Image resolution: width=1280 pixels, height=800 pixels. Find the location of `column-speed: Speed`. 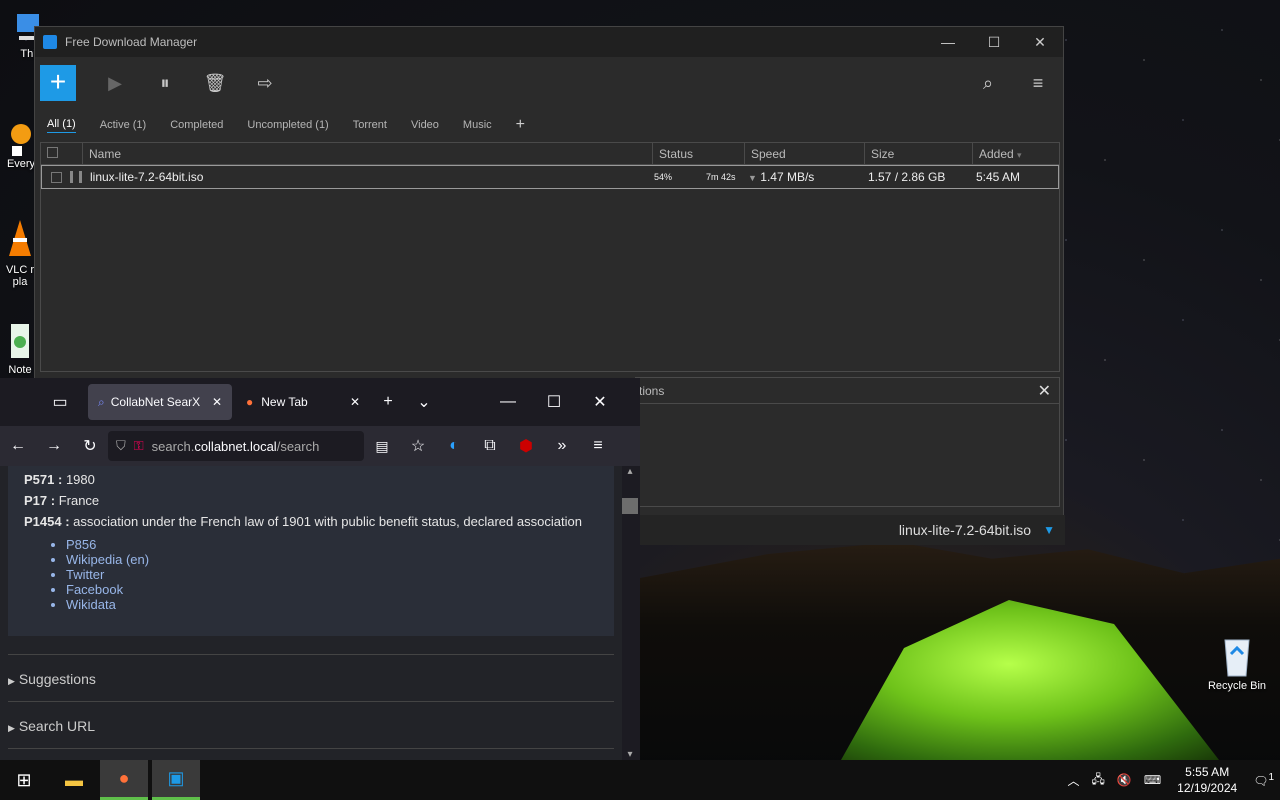

column-speed: Speed is located at coordinates (805, 153).